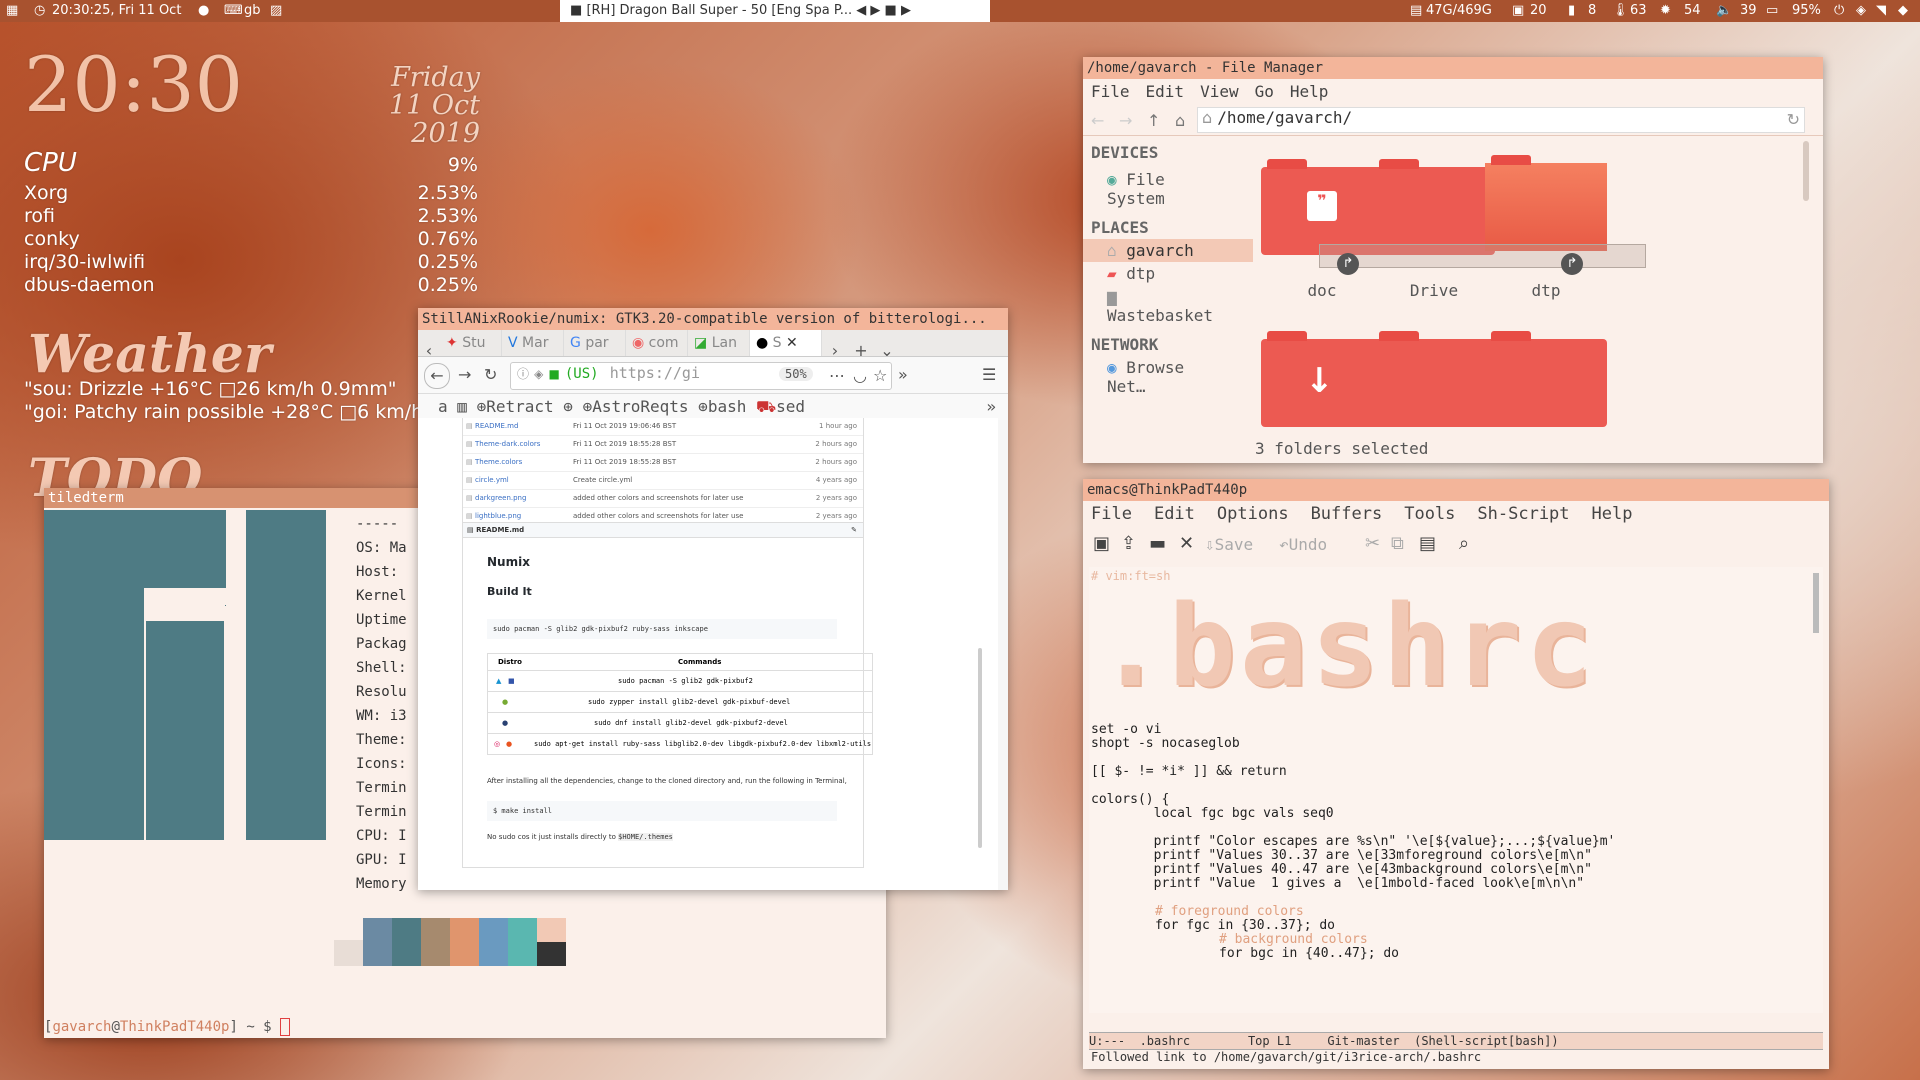 This screenshot has height=1080, width=1920. What do you see at coordinates (1793, 119) in the screenshot?
I see `refresh-icon: ↻` at bounding box center [1793, 119].